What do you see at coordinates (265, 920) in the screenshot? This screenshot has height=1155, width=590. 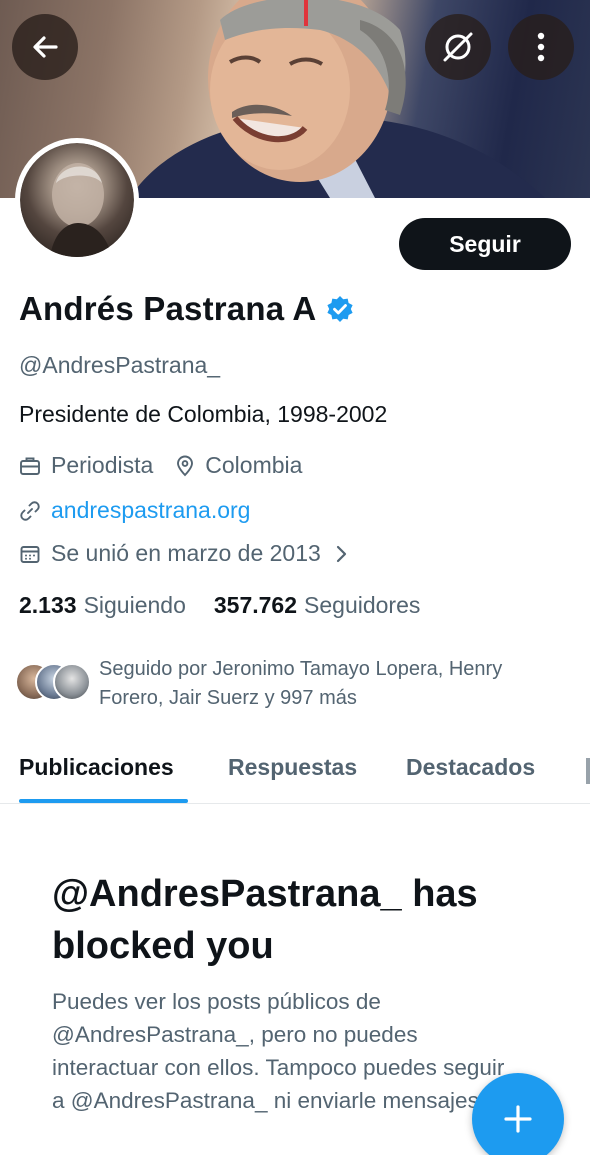 I see `blocked-title: @AndresPastrana_ has blocked you` at bounding box center [265, 920].